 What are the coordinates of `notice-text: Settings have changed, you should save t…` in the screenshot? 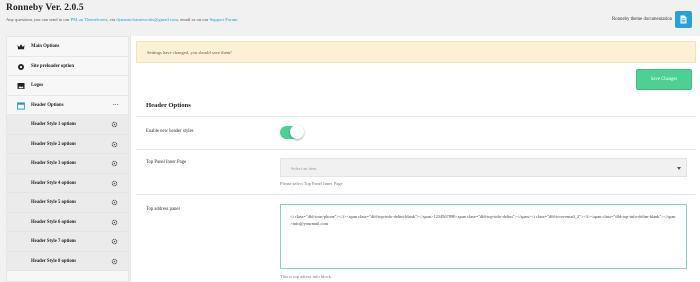 It's located at (189, 52).